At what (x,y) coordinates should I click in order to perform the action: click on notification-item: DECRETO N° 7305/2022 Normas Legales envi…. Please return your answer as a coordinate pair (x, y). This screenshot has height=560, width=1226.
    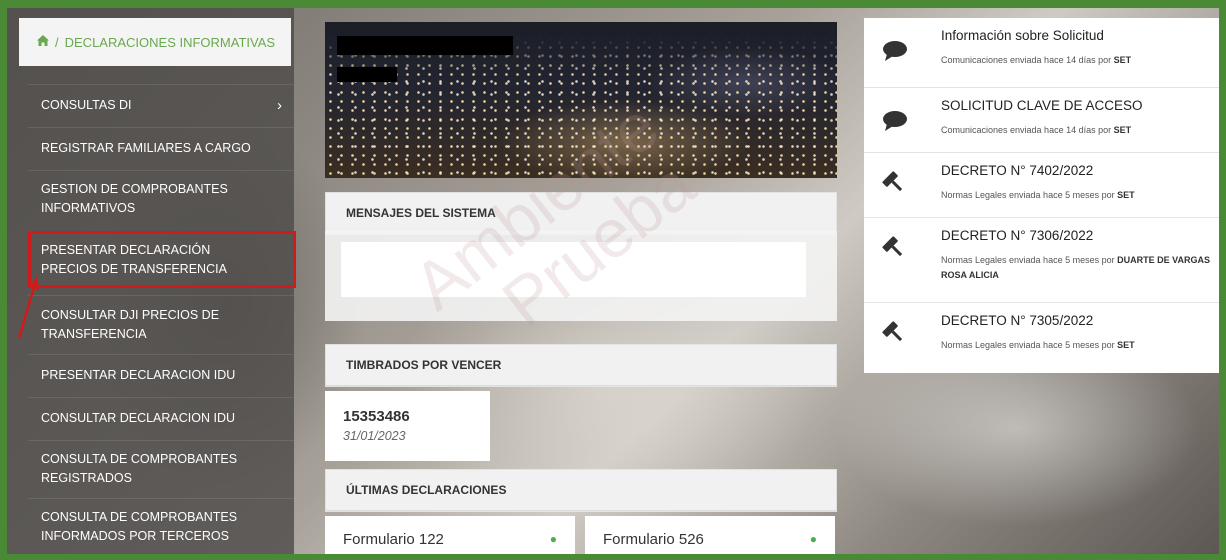
    Looking at the image, I should click on (1041, 338).